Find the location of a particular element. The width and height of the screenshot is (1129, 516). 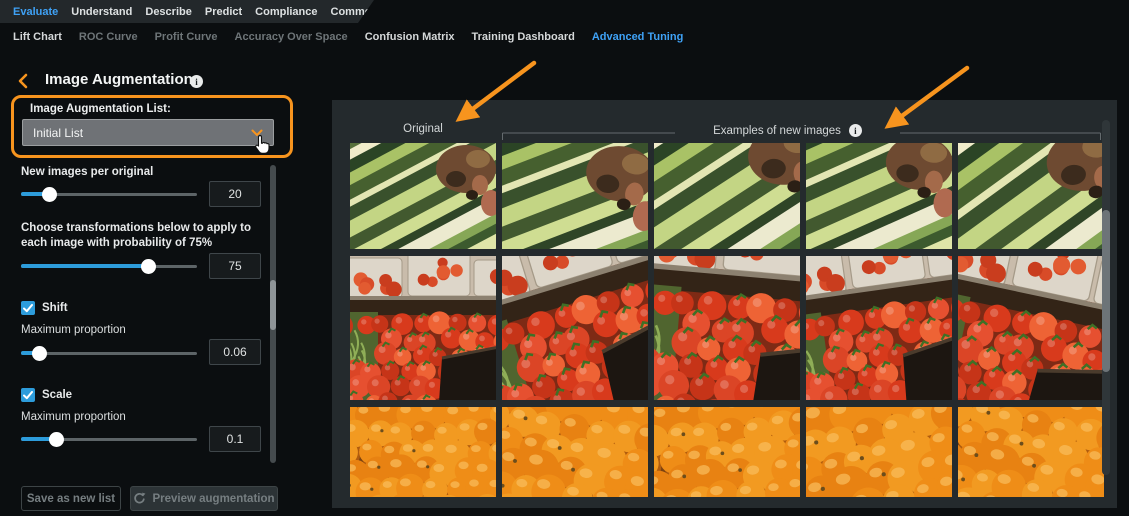

preview-augmentation-button: Preview augmentation is located at coordinates (204, 498).